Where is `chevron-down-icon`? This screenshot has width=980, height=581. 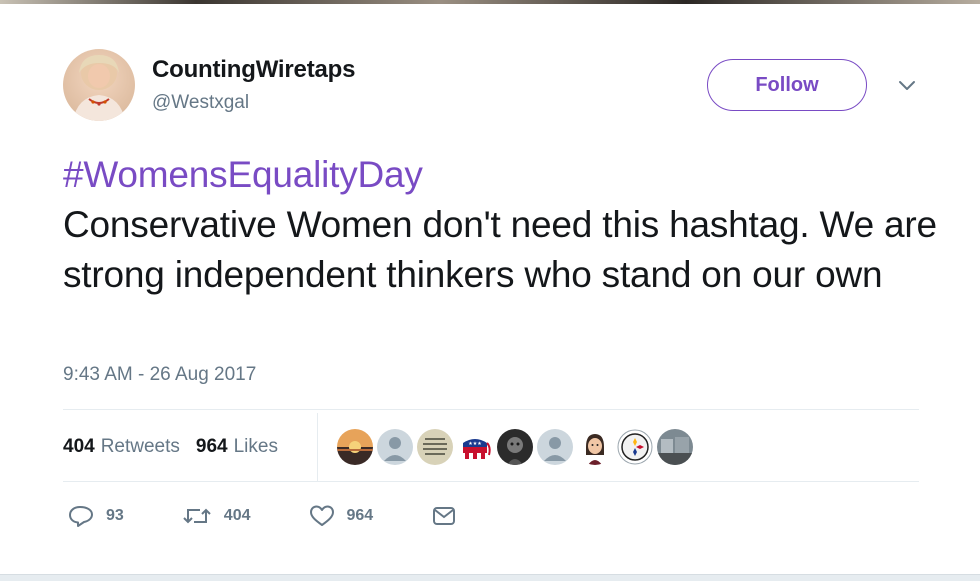 chevron-down-icon is located at coordinates (907, 86).